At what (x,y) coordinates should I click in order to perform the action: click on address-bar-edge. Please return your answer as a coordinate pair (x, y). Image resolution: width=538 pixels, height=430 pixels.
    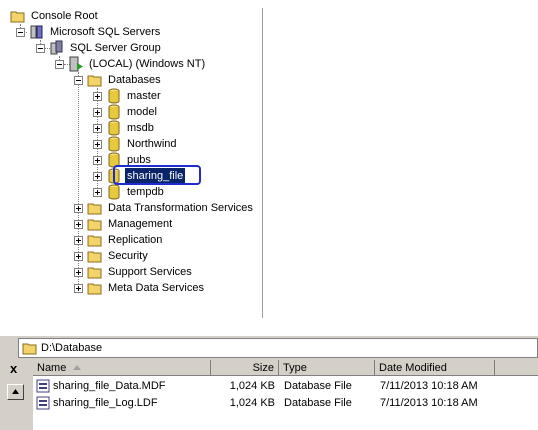
    Looking at the image, I should click on (9, 348).